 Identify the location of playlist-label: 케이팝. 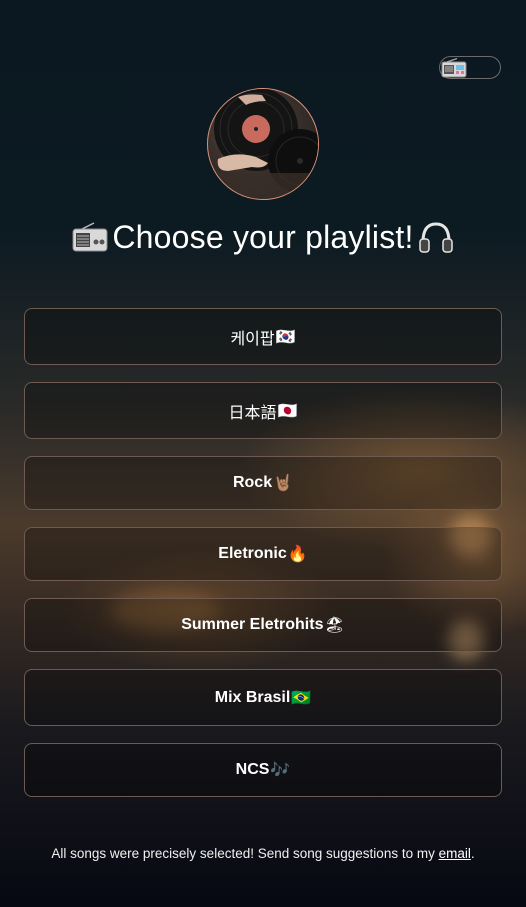
(252, 339).